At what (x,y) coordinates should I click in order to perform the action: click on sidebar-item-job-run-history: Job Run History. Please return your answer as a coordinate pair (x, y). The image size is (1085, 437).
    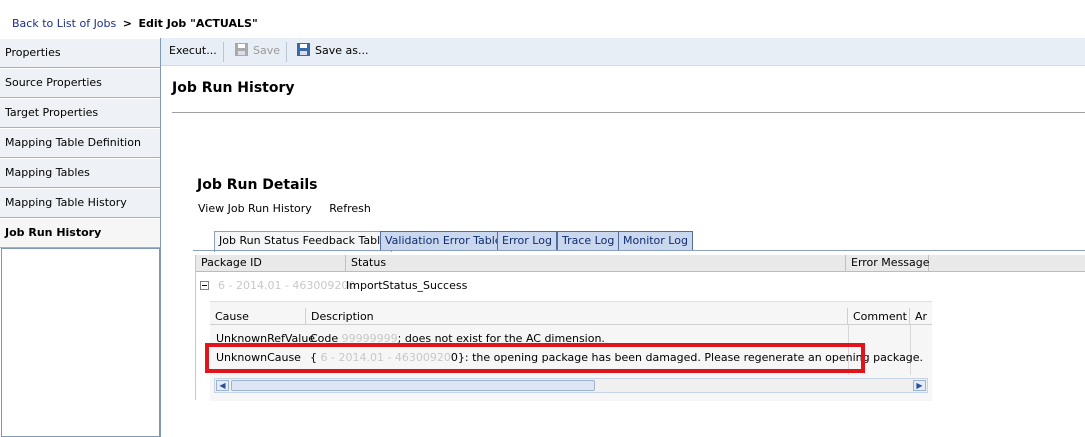
    Looking at the image, I should click on (80, 233).